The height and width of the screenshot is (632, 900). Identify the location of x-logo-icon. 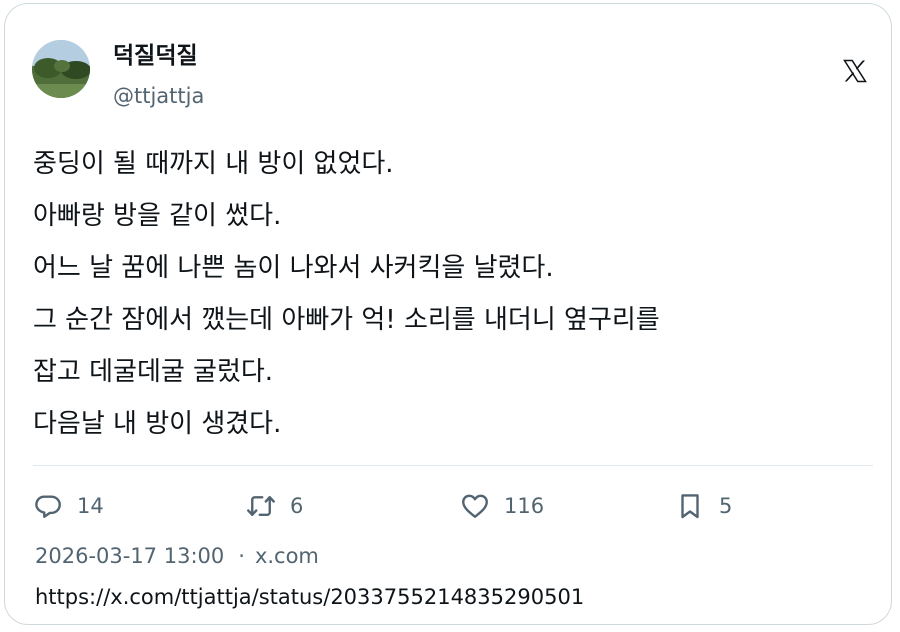
(855, 71).